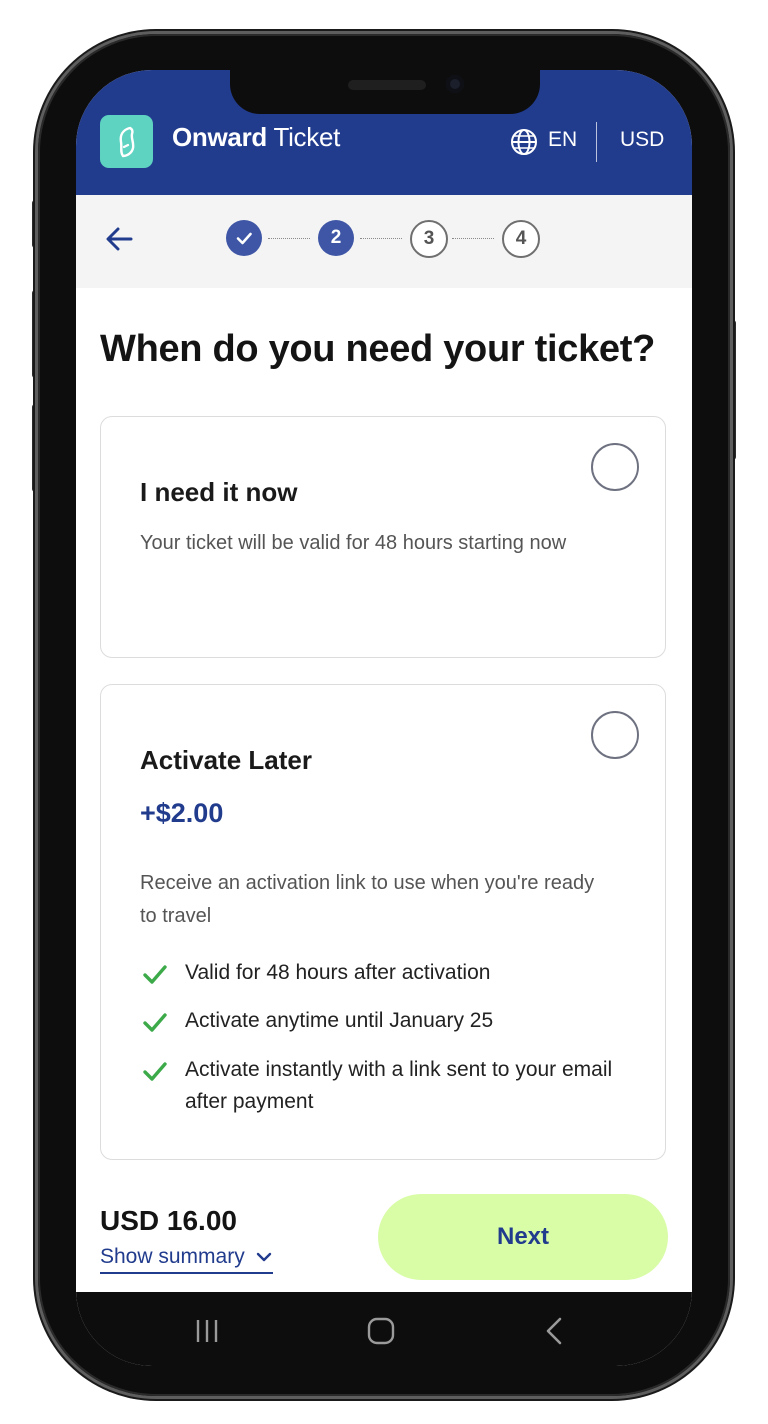 The width and height of the screenshot is (768, 1424). Describe the element at coordinates (263, 1257) in the screenshot. I see `chevron-down-icon` at that location.